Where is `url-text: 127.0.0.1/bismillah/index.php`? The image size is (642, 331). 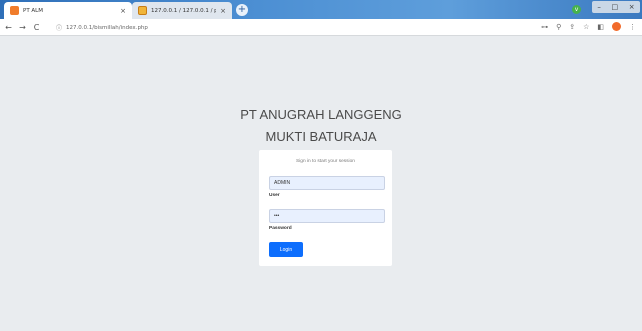
url-text: 127.0.0.1/bismillah/index.php is located at coordinates (107, 28).